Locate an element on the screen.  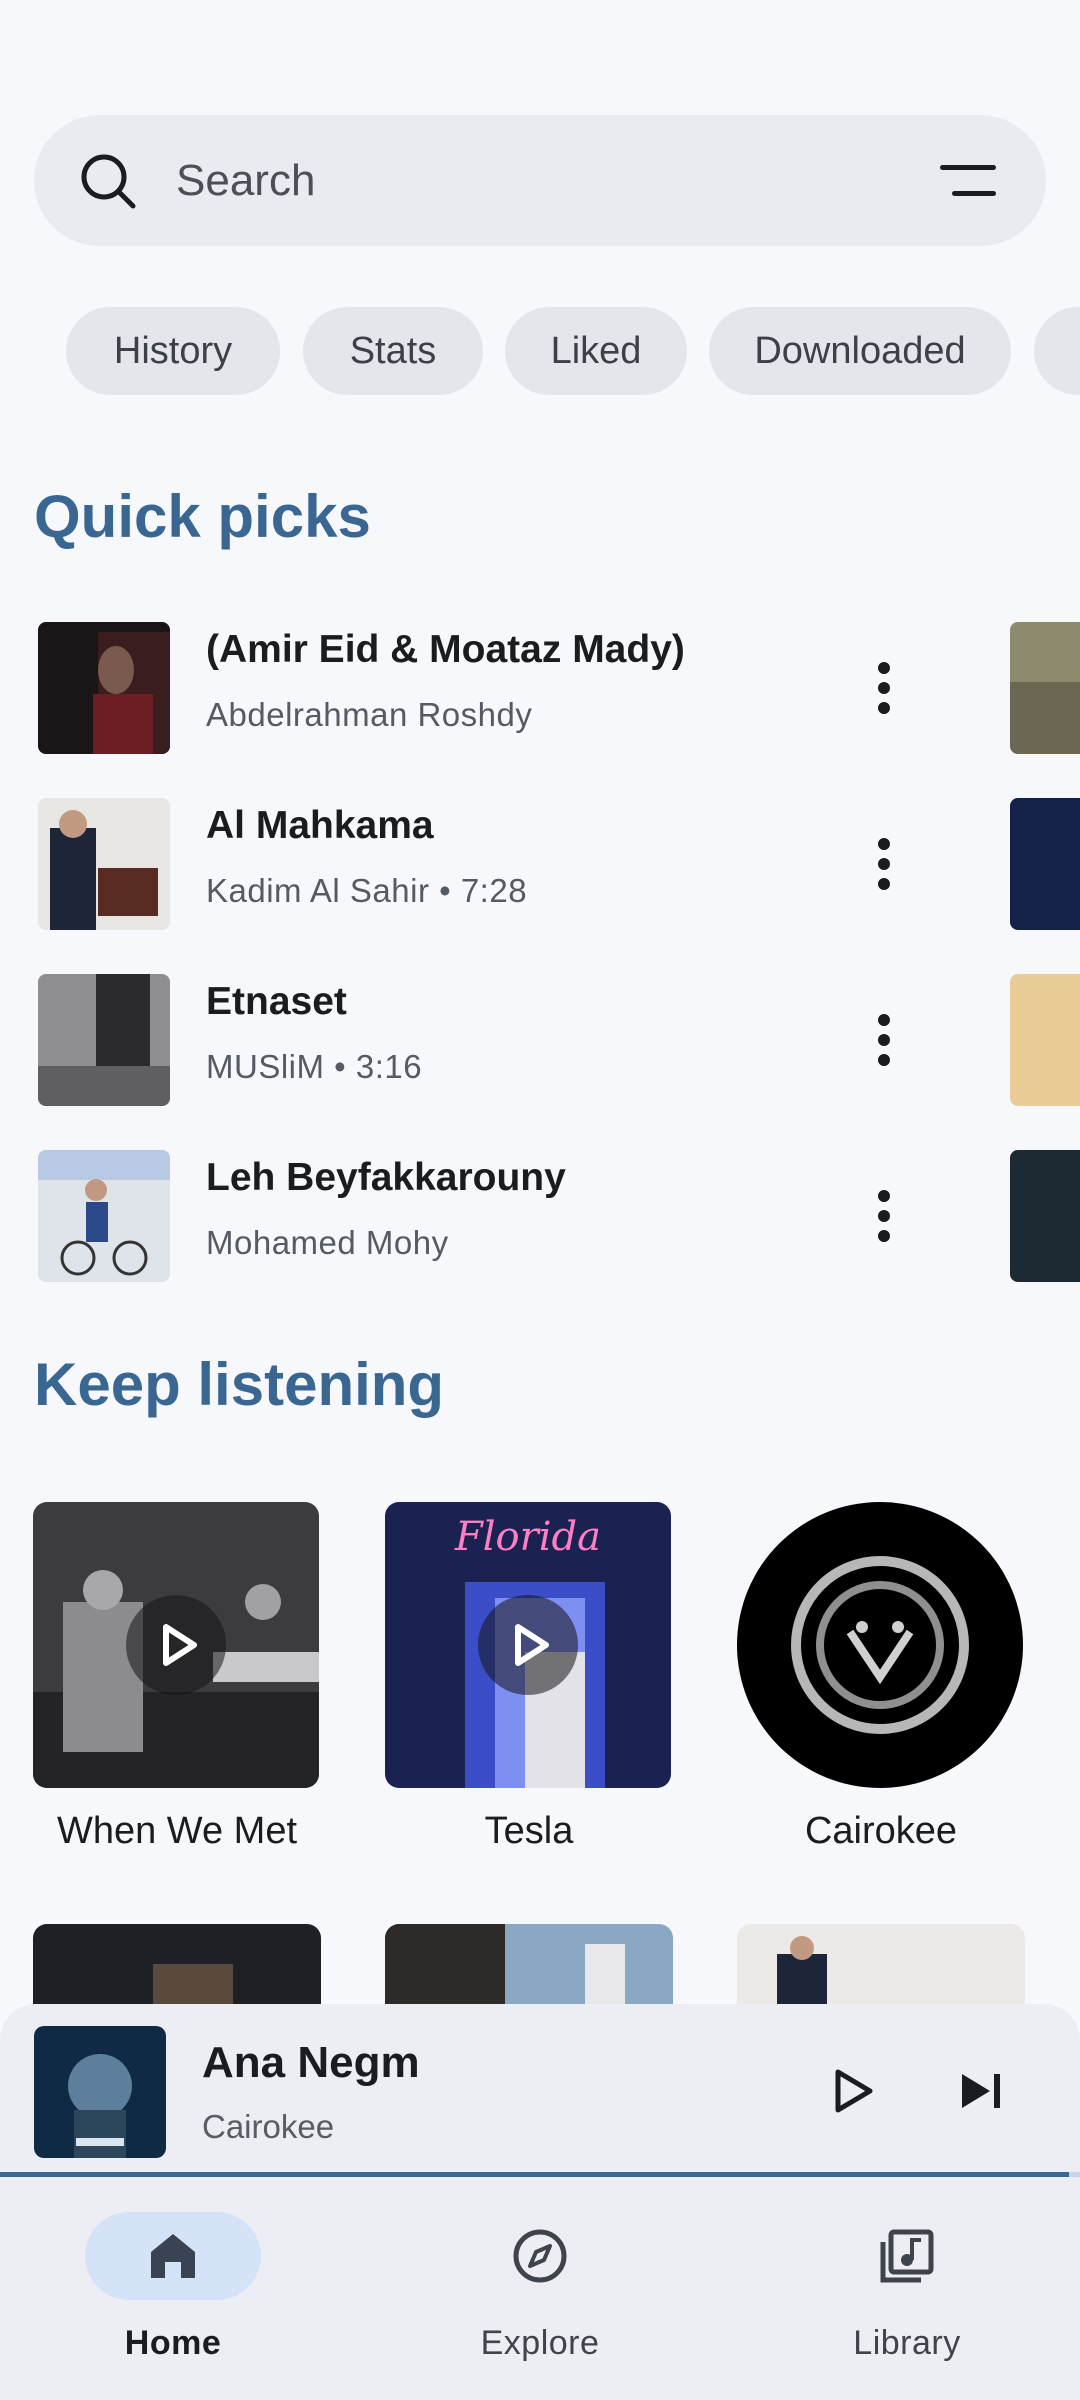
keep-listening-title: Keep listening is located at coordinates (239, 1384).